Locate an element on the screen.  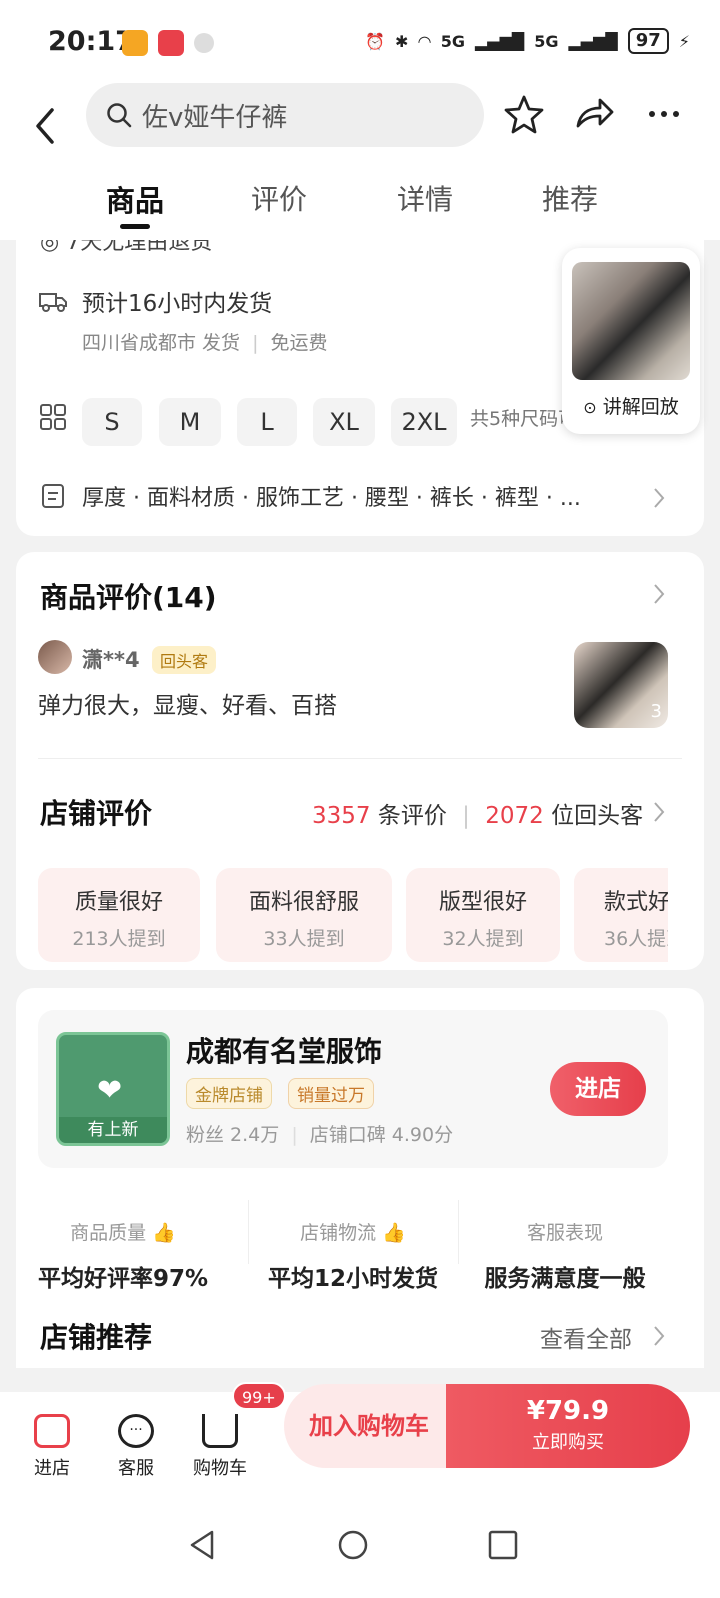
store-recommend-title: 店铺推荐 is located at coordinates (96, 1337).